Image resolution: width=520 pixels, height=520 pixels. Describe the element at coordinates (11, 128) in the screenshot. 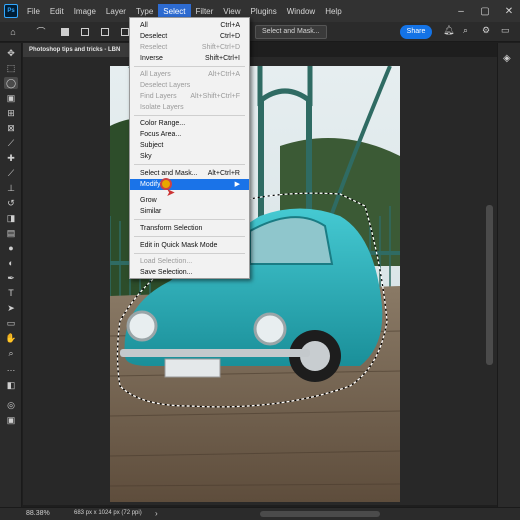

I see `frame-tool-icon: ⊠` at that location.